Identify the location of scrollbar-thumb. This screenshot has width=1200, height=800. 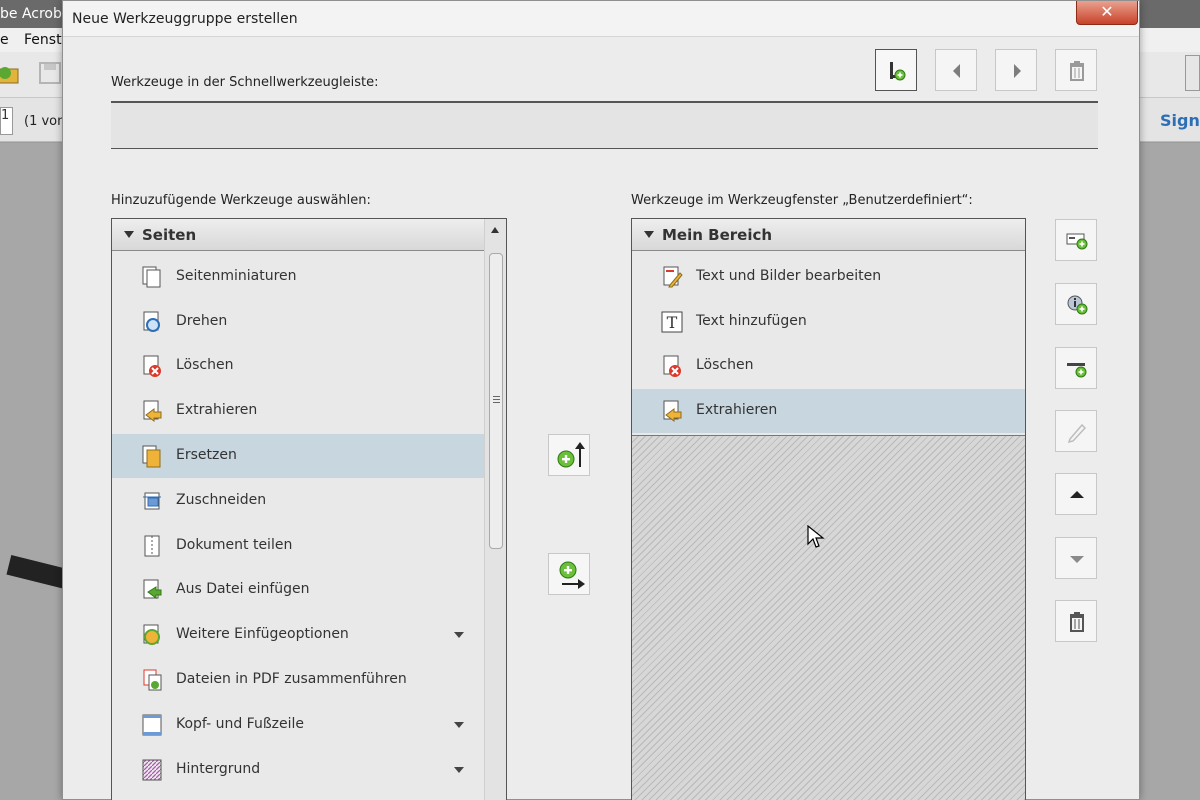
(496, 401).